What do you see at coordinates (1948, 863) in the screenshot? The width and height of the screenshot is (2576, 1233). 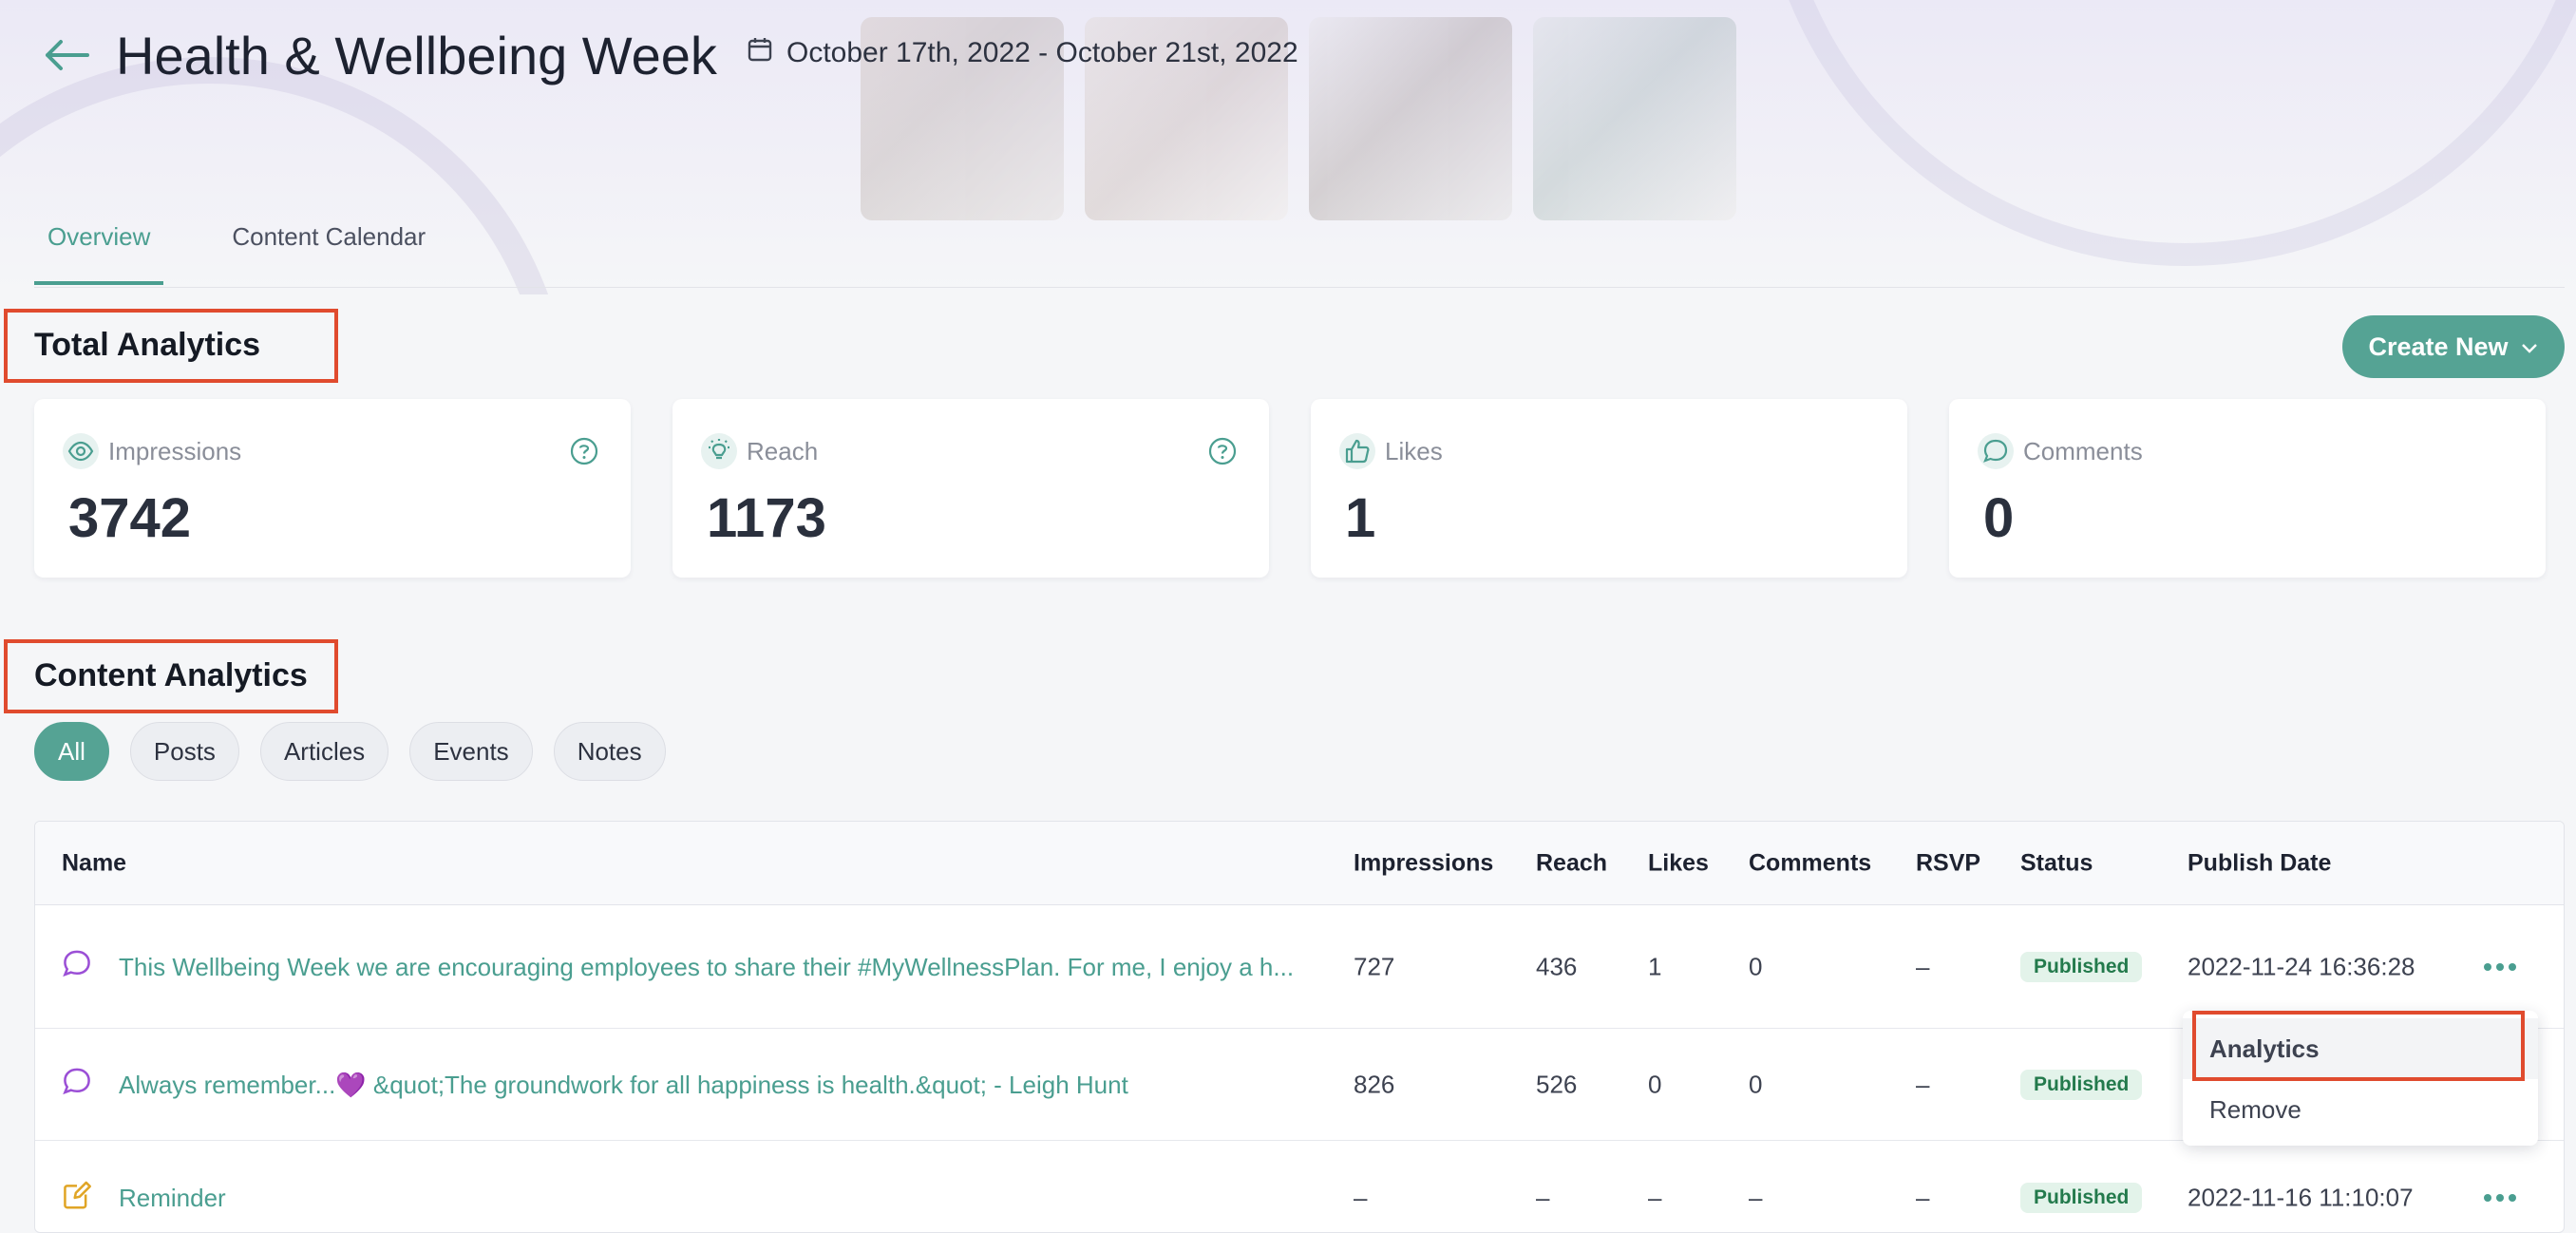 I see `column-header: RSVP` at bounding box center [1948, 863].